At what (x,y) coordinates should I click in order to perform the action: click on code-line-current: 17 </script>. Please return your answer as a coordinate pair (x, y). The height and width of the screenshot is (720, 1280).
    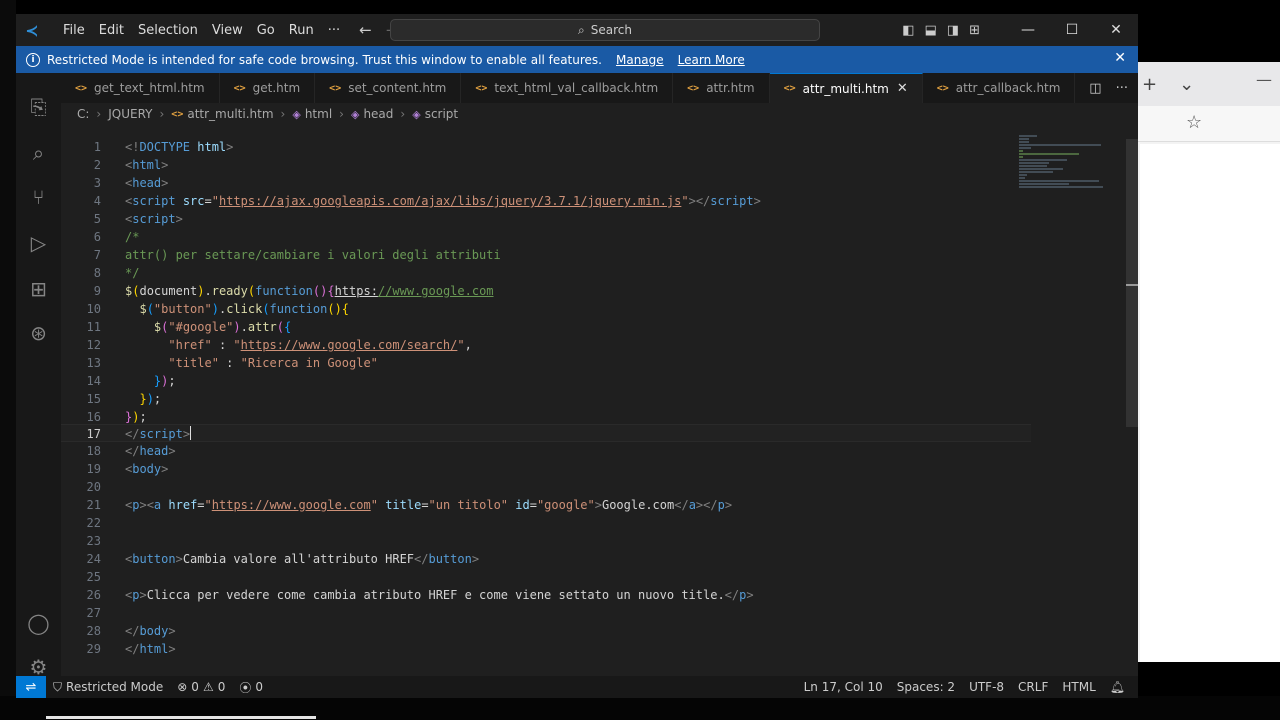
    Looking at the image, I should click on (546, 433).